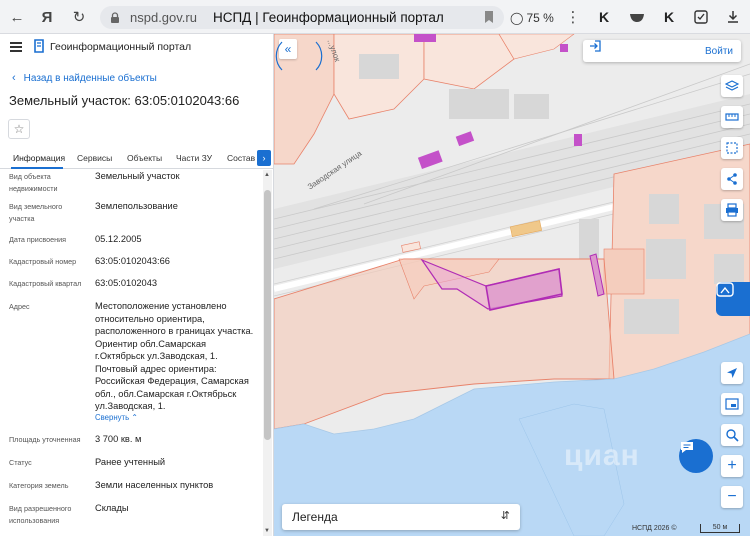  What do you see at coordinates (573, 17) in the screenshot?
I see `more-icon: ⋮` at bounding box center [573, 17].